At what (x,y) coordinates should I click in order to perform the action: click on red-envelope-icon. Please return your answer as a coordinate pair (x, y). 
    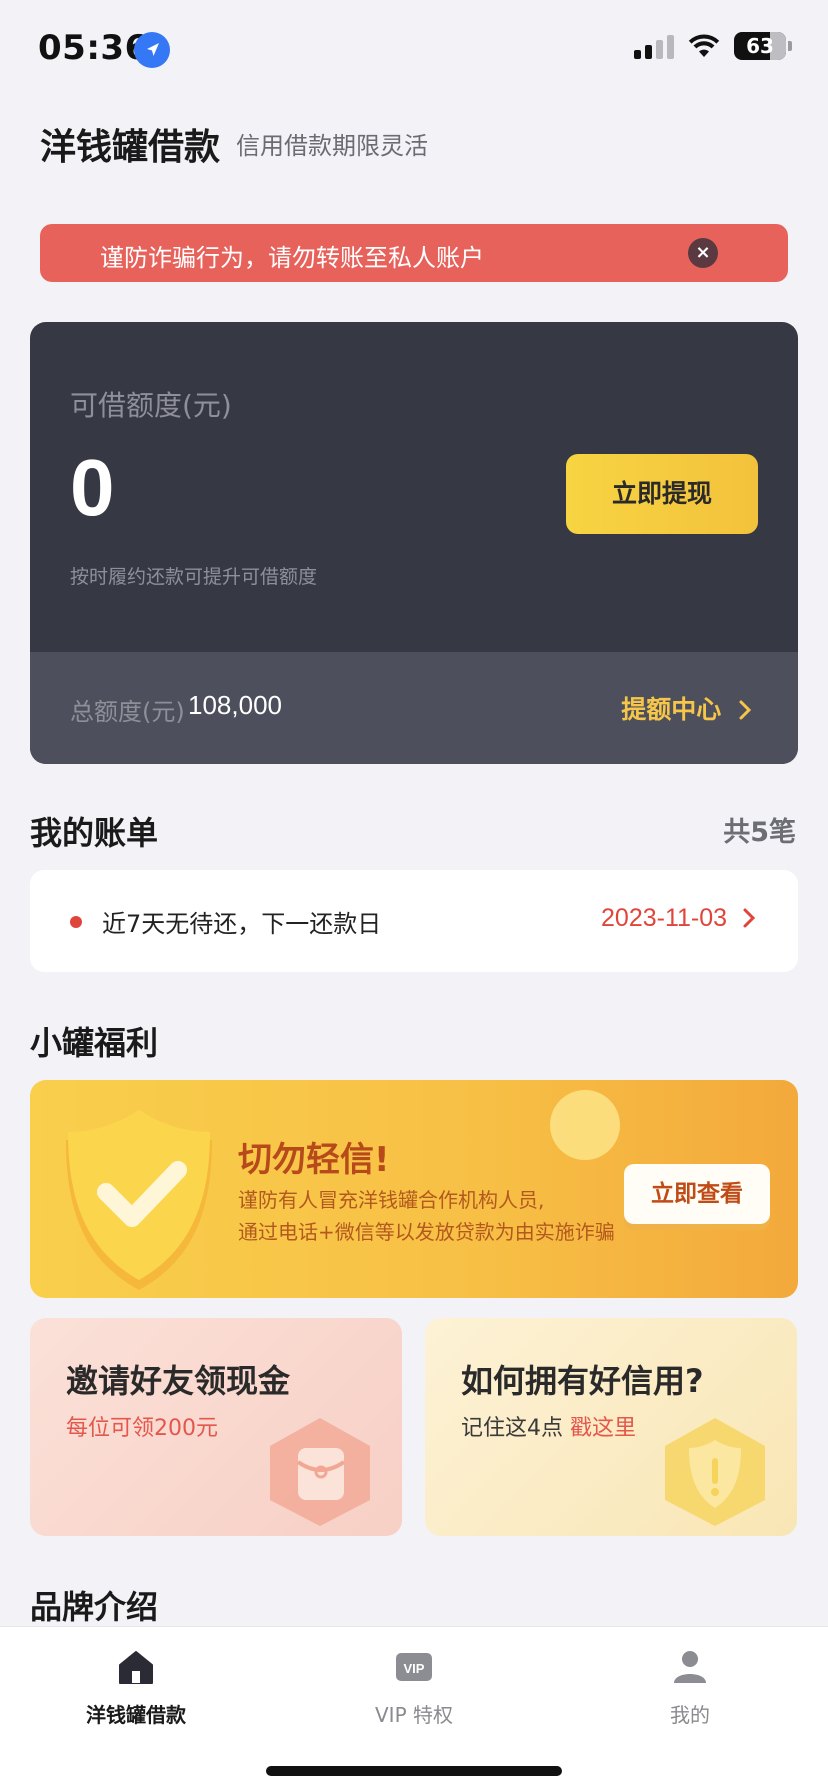
    Looking at the image, I should click on (320, 1472).